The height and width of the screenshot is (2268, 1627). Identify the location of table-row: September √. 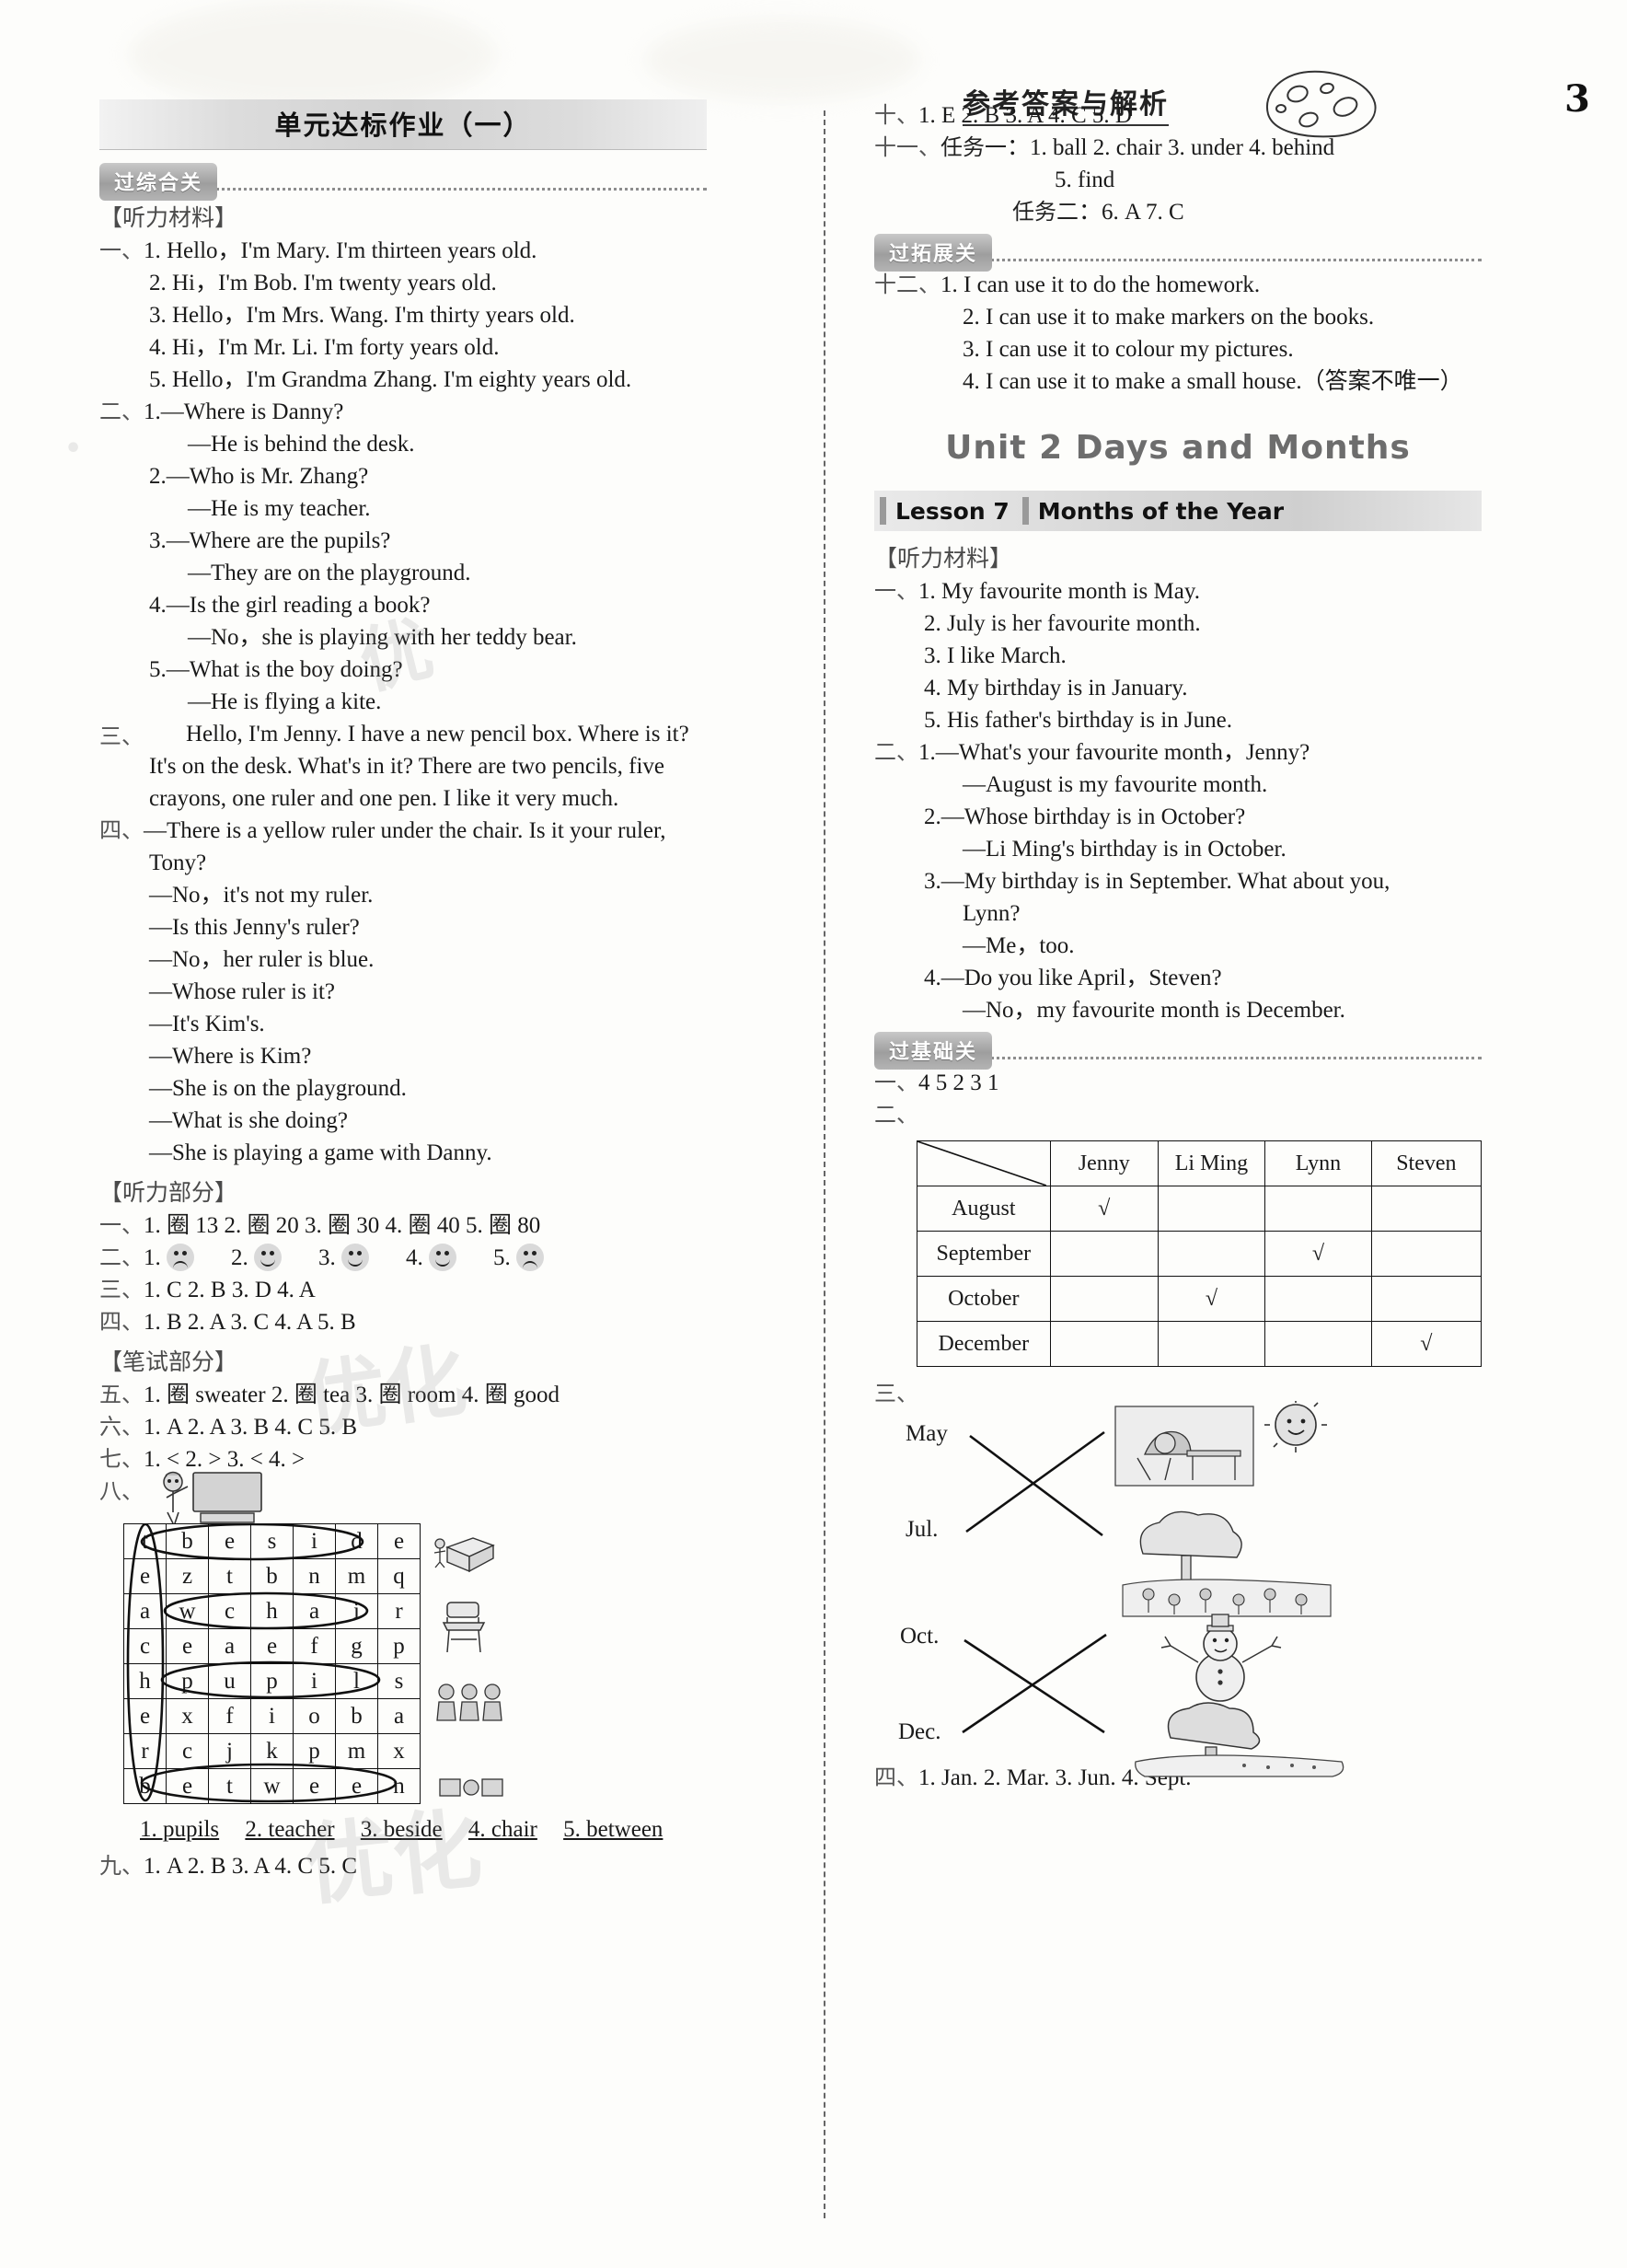
(1200, 1254).